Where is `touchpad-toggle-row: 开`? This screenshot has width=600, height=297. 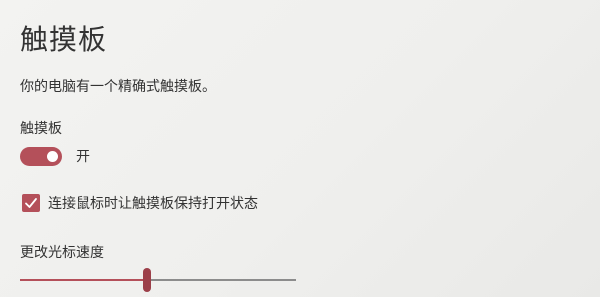
touchpad-toggle-row: 开 is located at coordinates (55, 156).